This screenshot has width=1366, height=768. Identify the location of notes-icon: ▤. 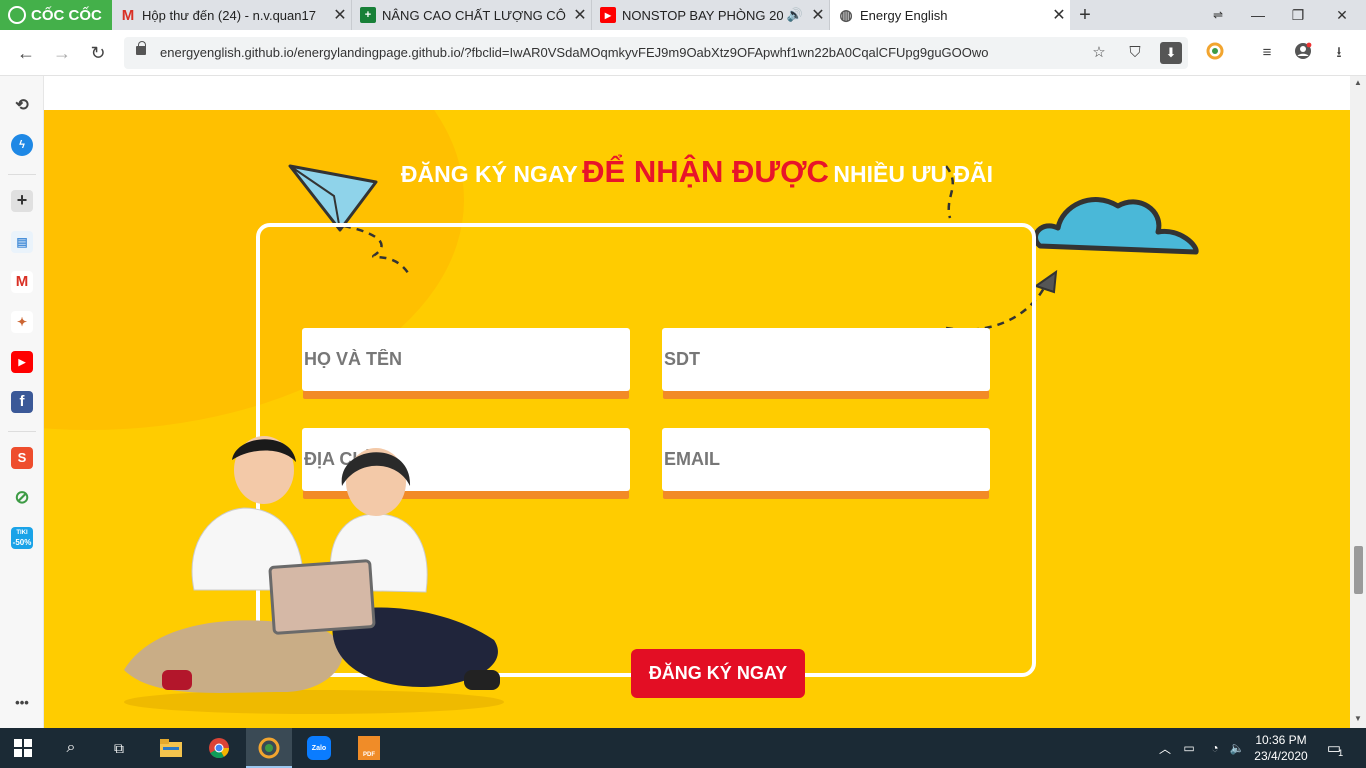
(22, 242).